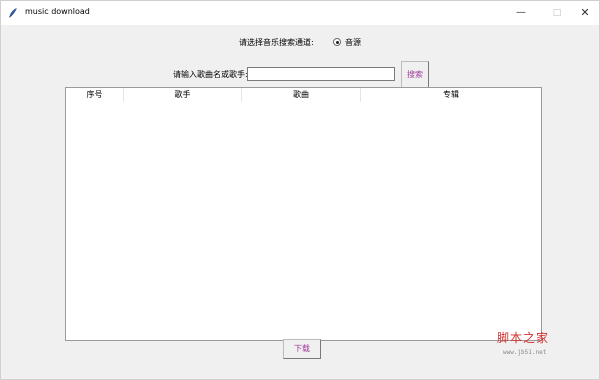 Image resolution: width=600 pixels, height=380 pixels. What do you see at coordinates (521, 13) in the screenshot?
I see `minimize-icon: —` at bounding box center [521, 13].